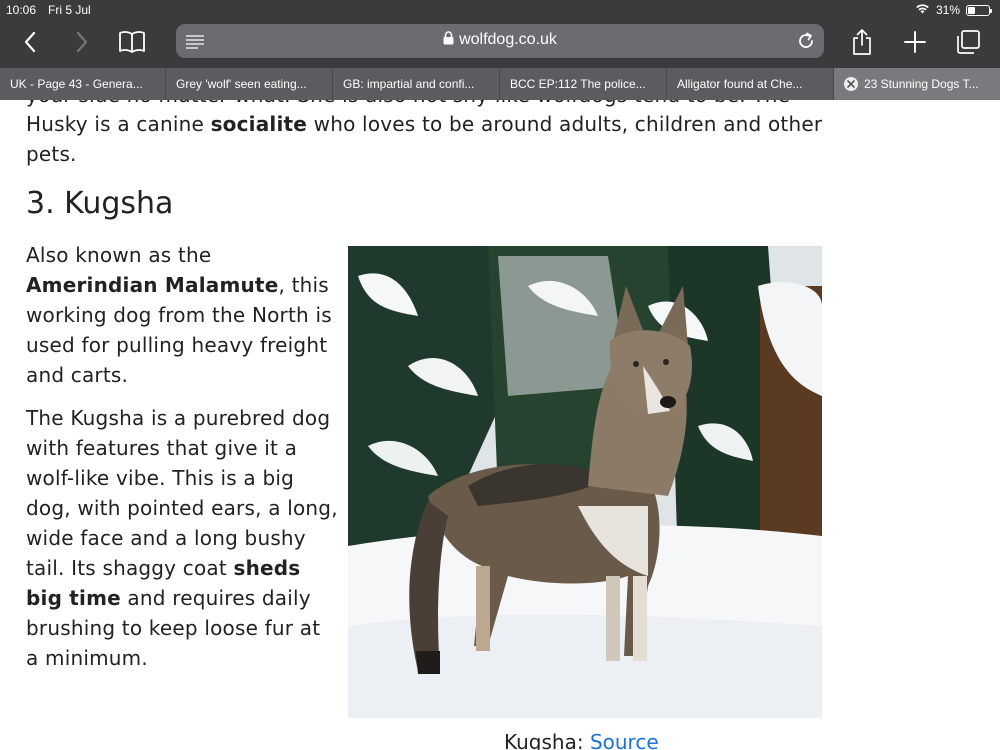 The width and height of the screenshot is (1000, 750). I want to click on p1-bold: Amerindian Malamute, so click(152, 285).